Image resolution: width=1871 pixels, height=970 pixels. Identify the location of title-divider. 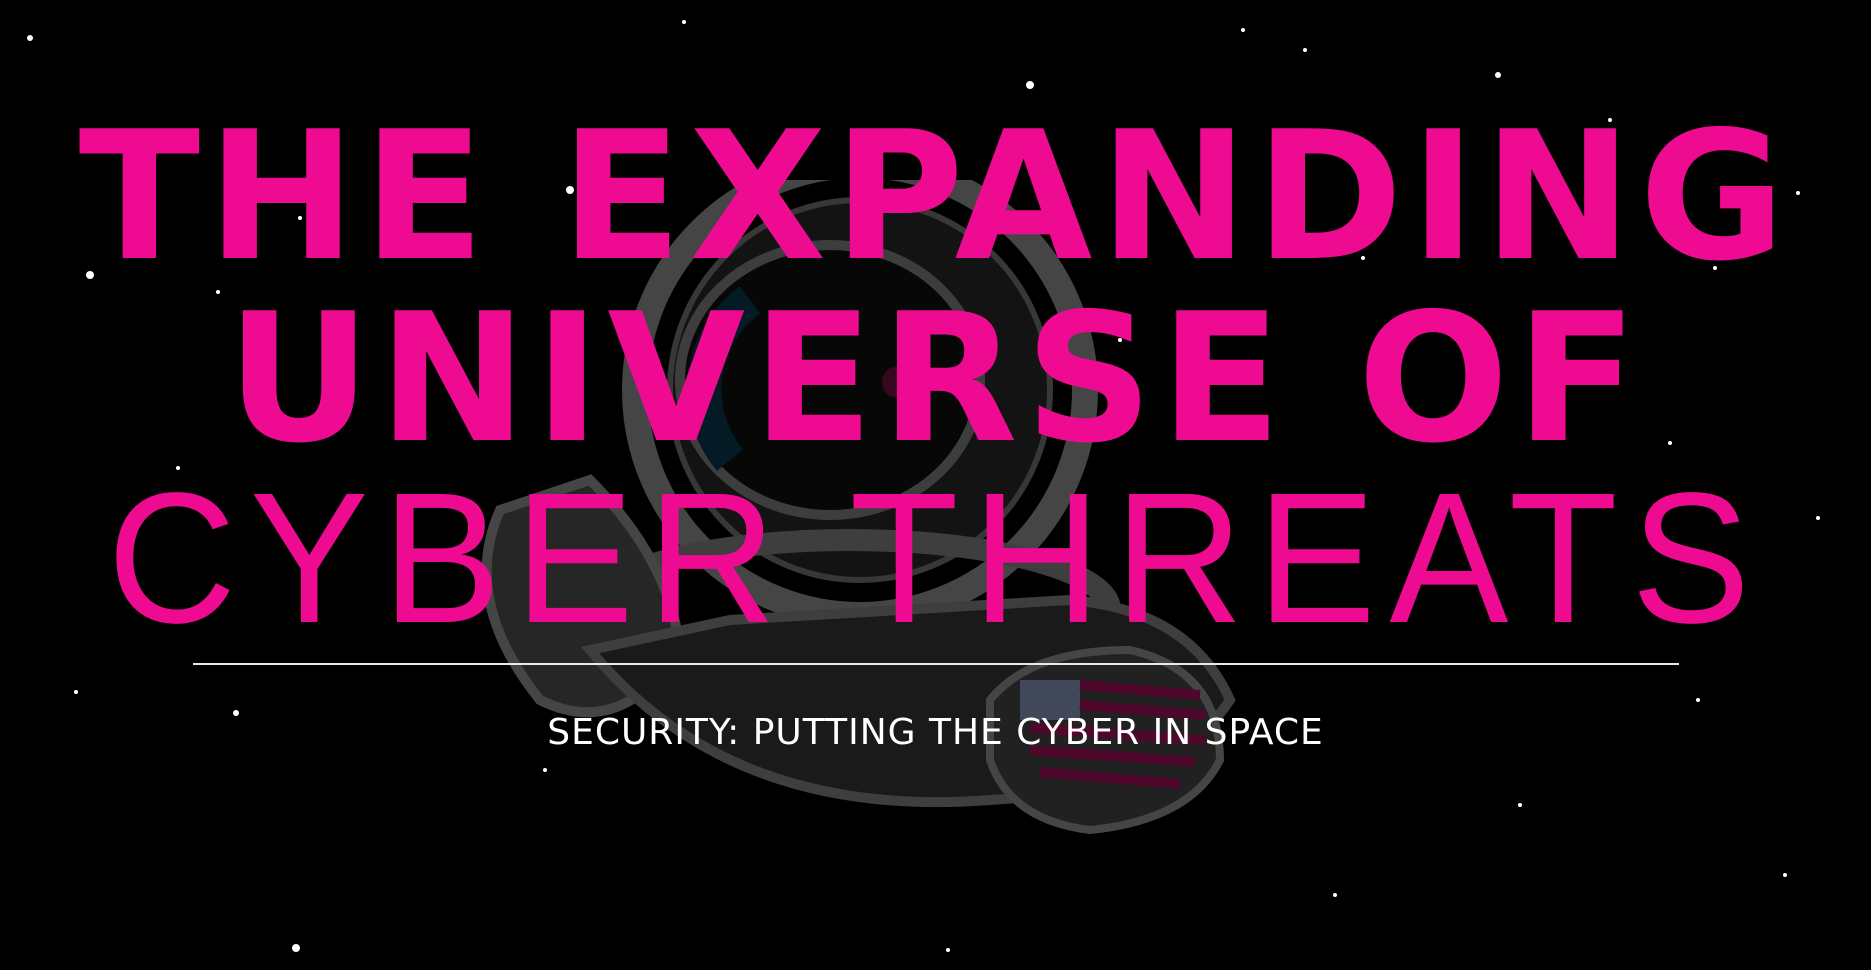
(936, 664).